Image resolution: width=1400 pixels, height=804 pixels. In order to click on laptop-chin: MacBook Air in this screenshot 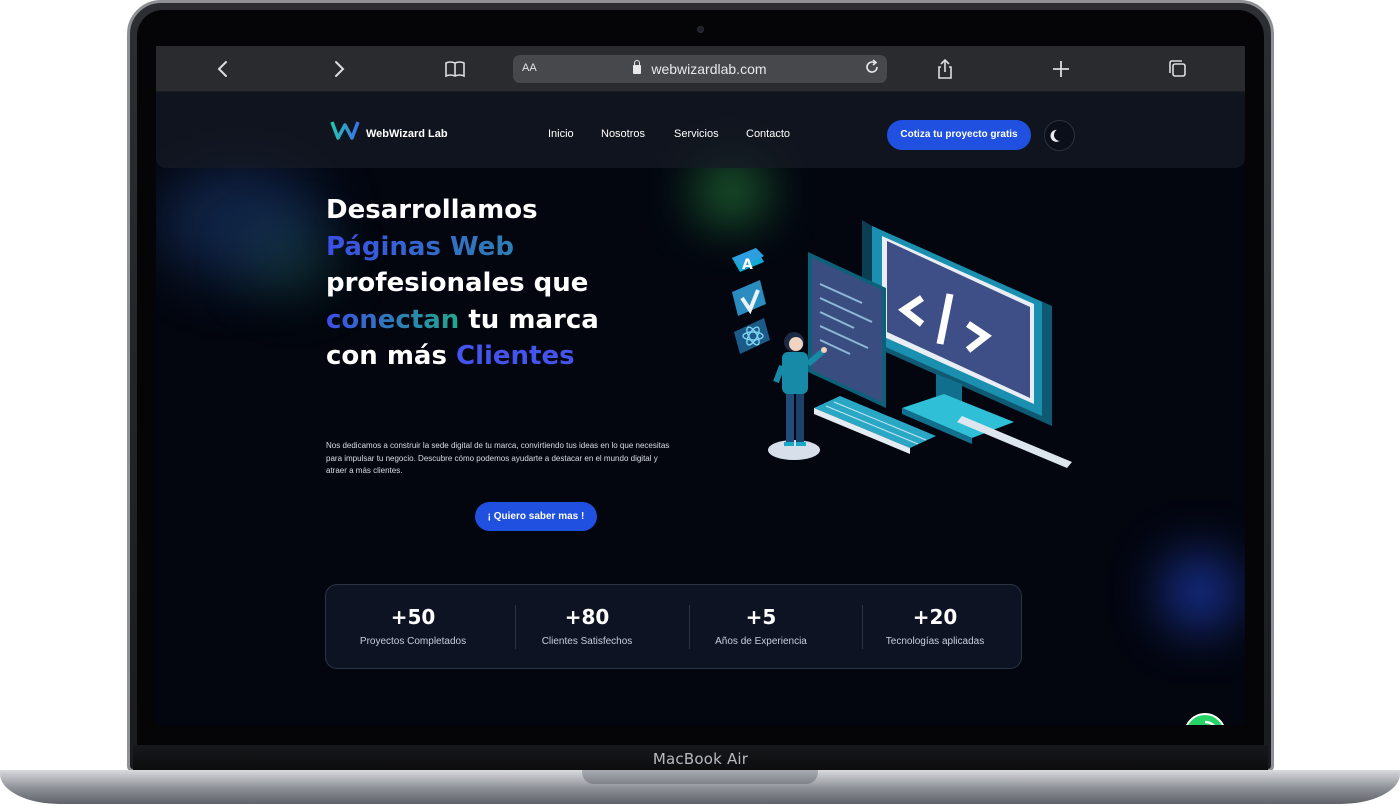, I will do `click(700, 758)`.